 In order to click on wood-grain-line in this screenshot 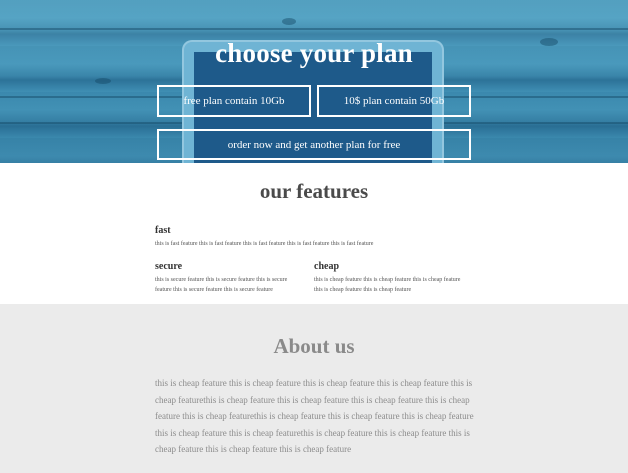, I will do `click(314, 29)`.